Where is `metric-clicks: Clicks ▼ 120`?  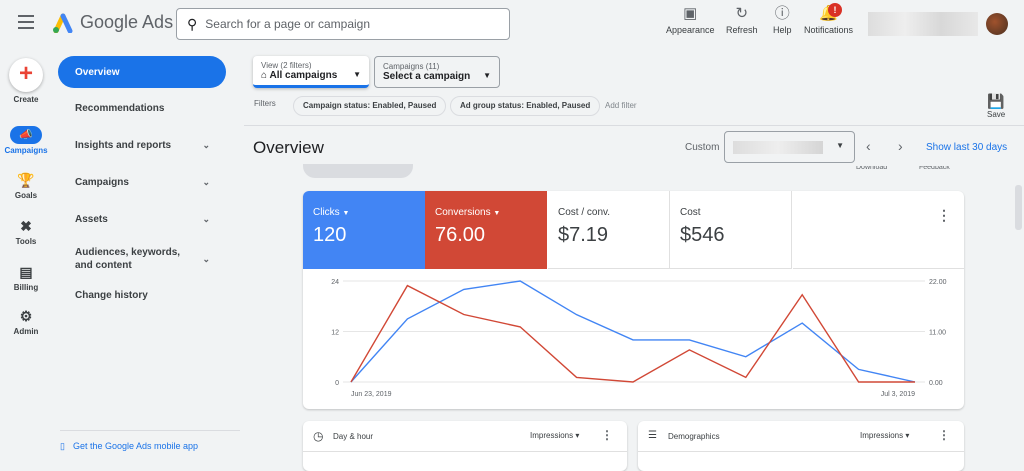
metric-clicks: Clicks ▼ 120 is located at coordinates (364, 230).